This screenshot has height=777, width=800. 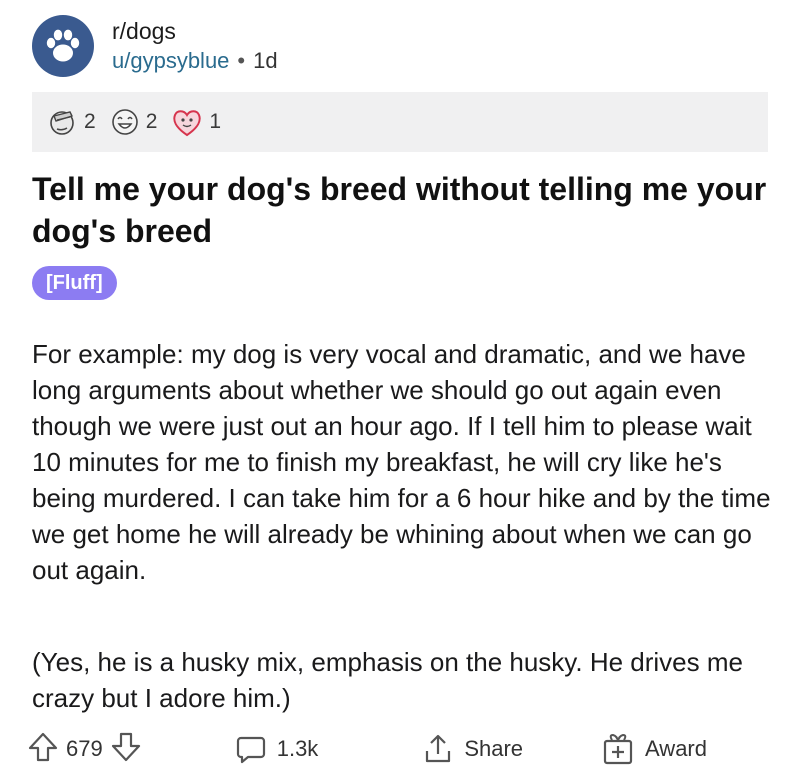 I want to click on post-age: 1d, so click(x=265, y=60).